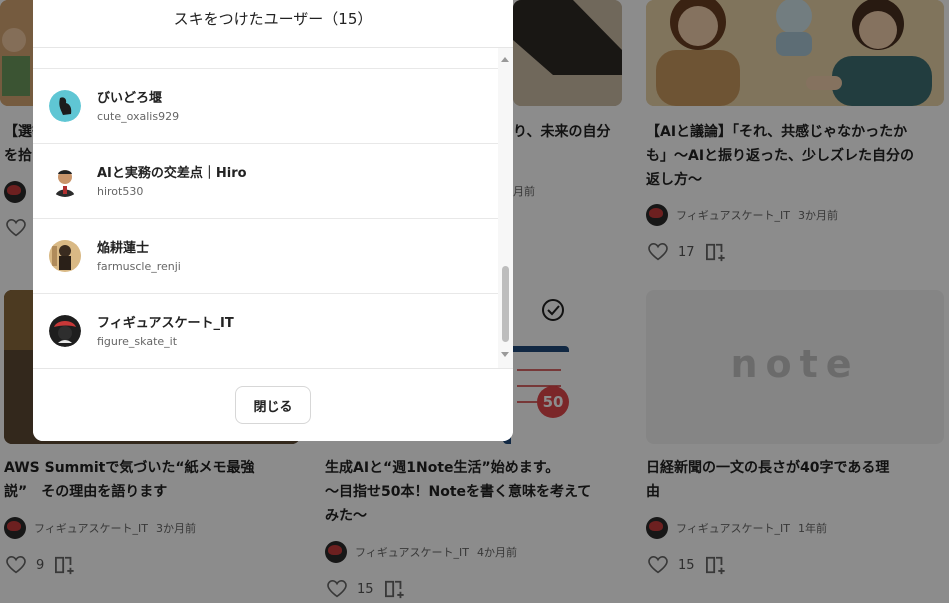 The image size is (949, 603). What do you see at coordinates (123, 246) in the screenshot?
I see `user-name: 焔耕蓮士` at bounding box center [123, 246].